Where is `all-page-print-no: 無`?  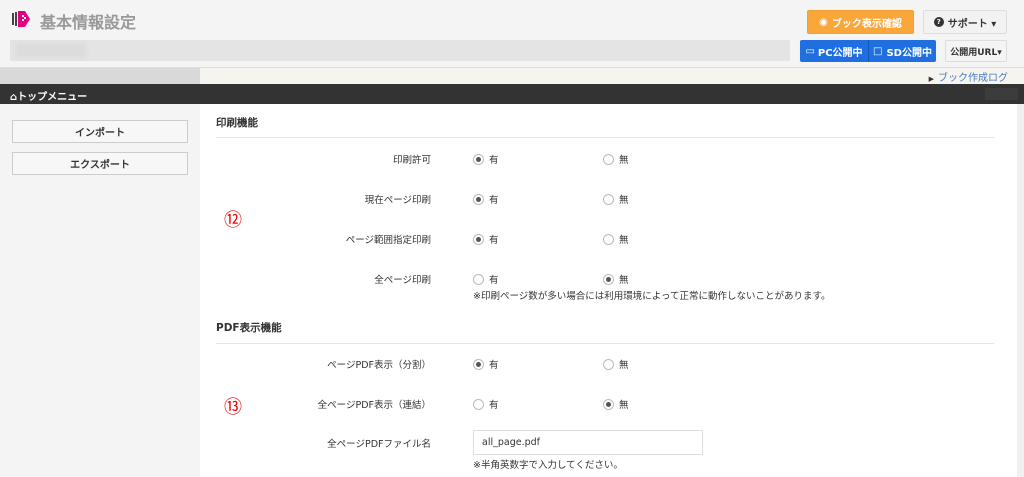 all-page-print-no: 無 is located at coordinates (616, 279).